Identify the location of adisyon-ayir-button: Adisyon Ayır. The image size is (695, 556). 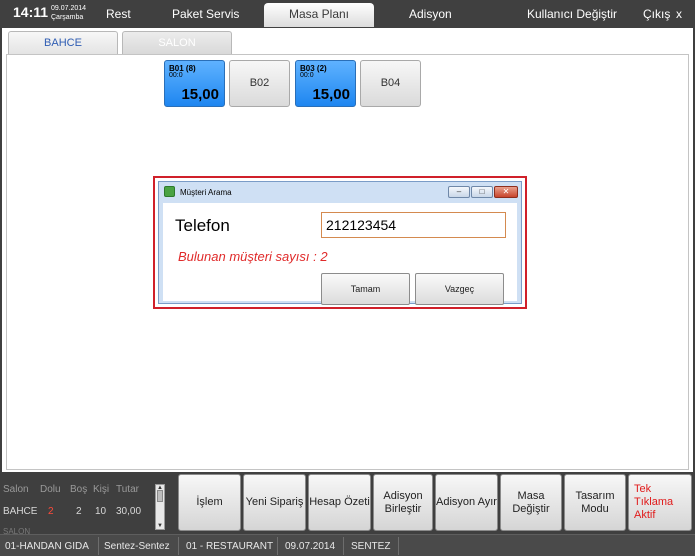
(466, 502).